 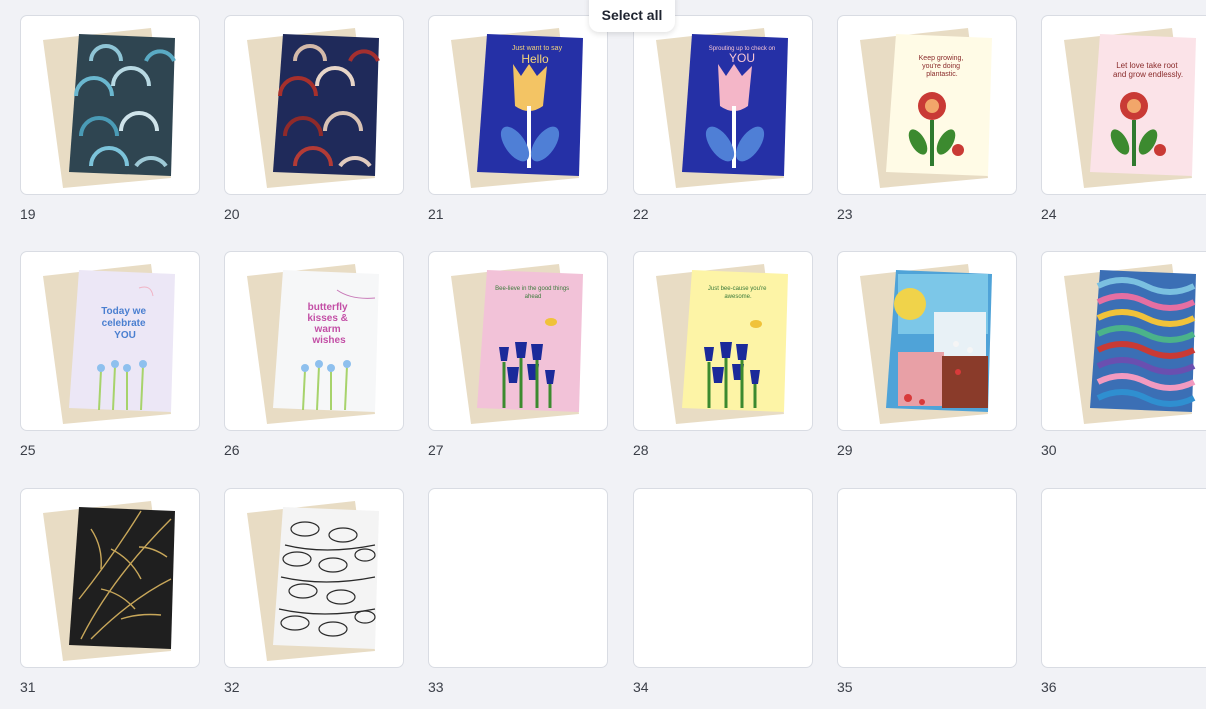 I want to click on page-thumbnail: Just want to say Hello, so click(x=518, y=105).